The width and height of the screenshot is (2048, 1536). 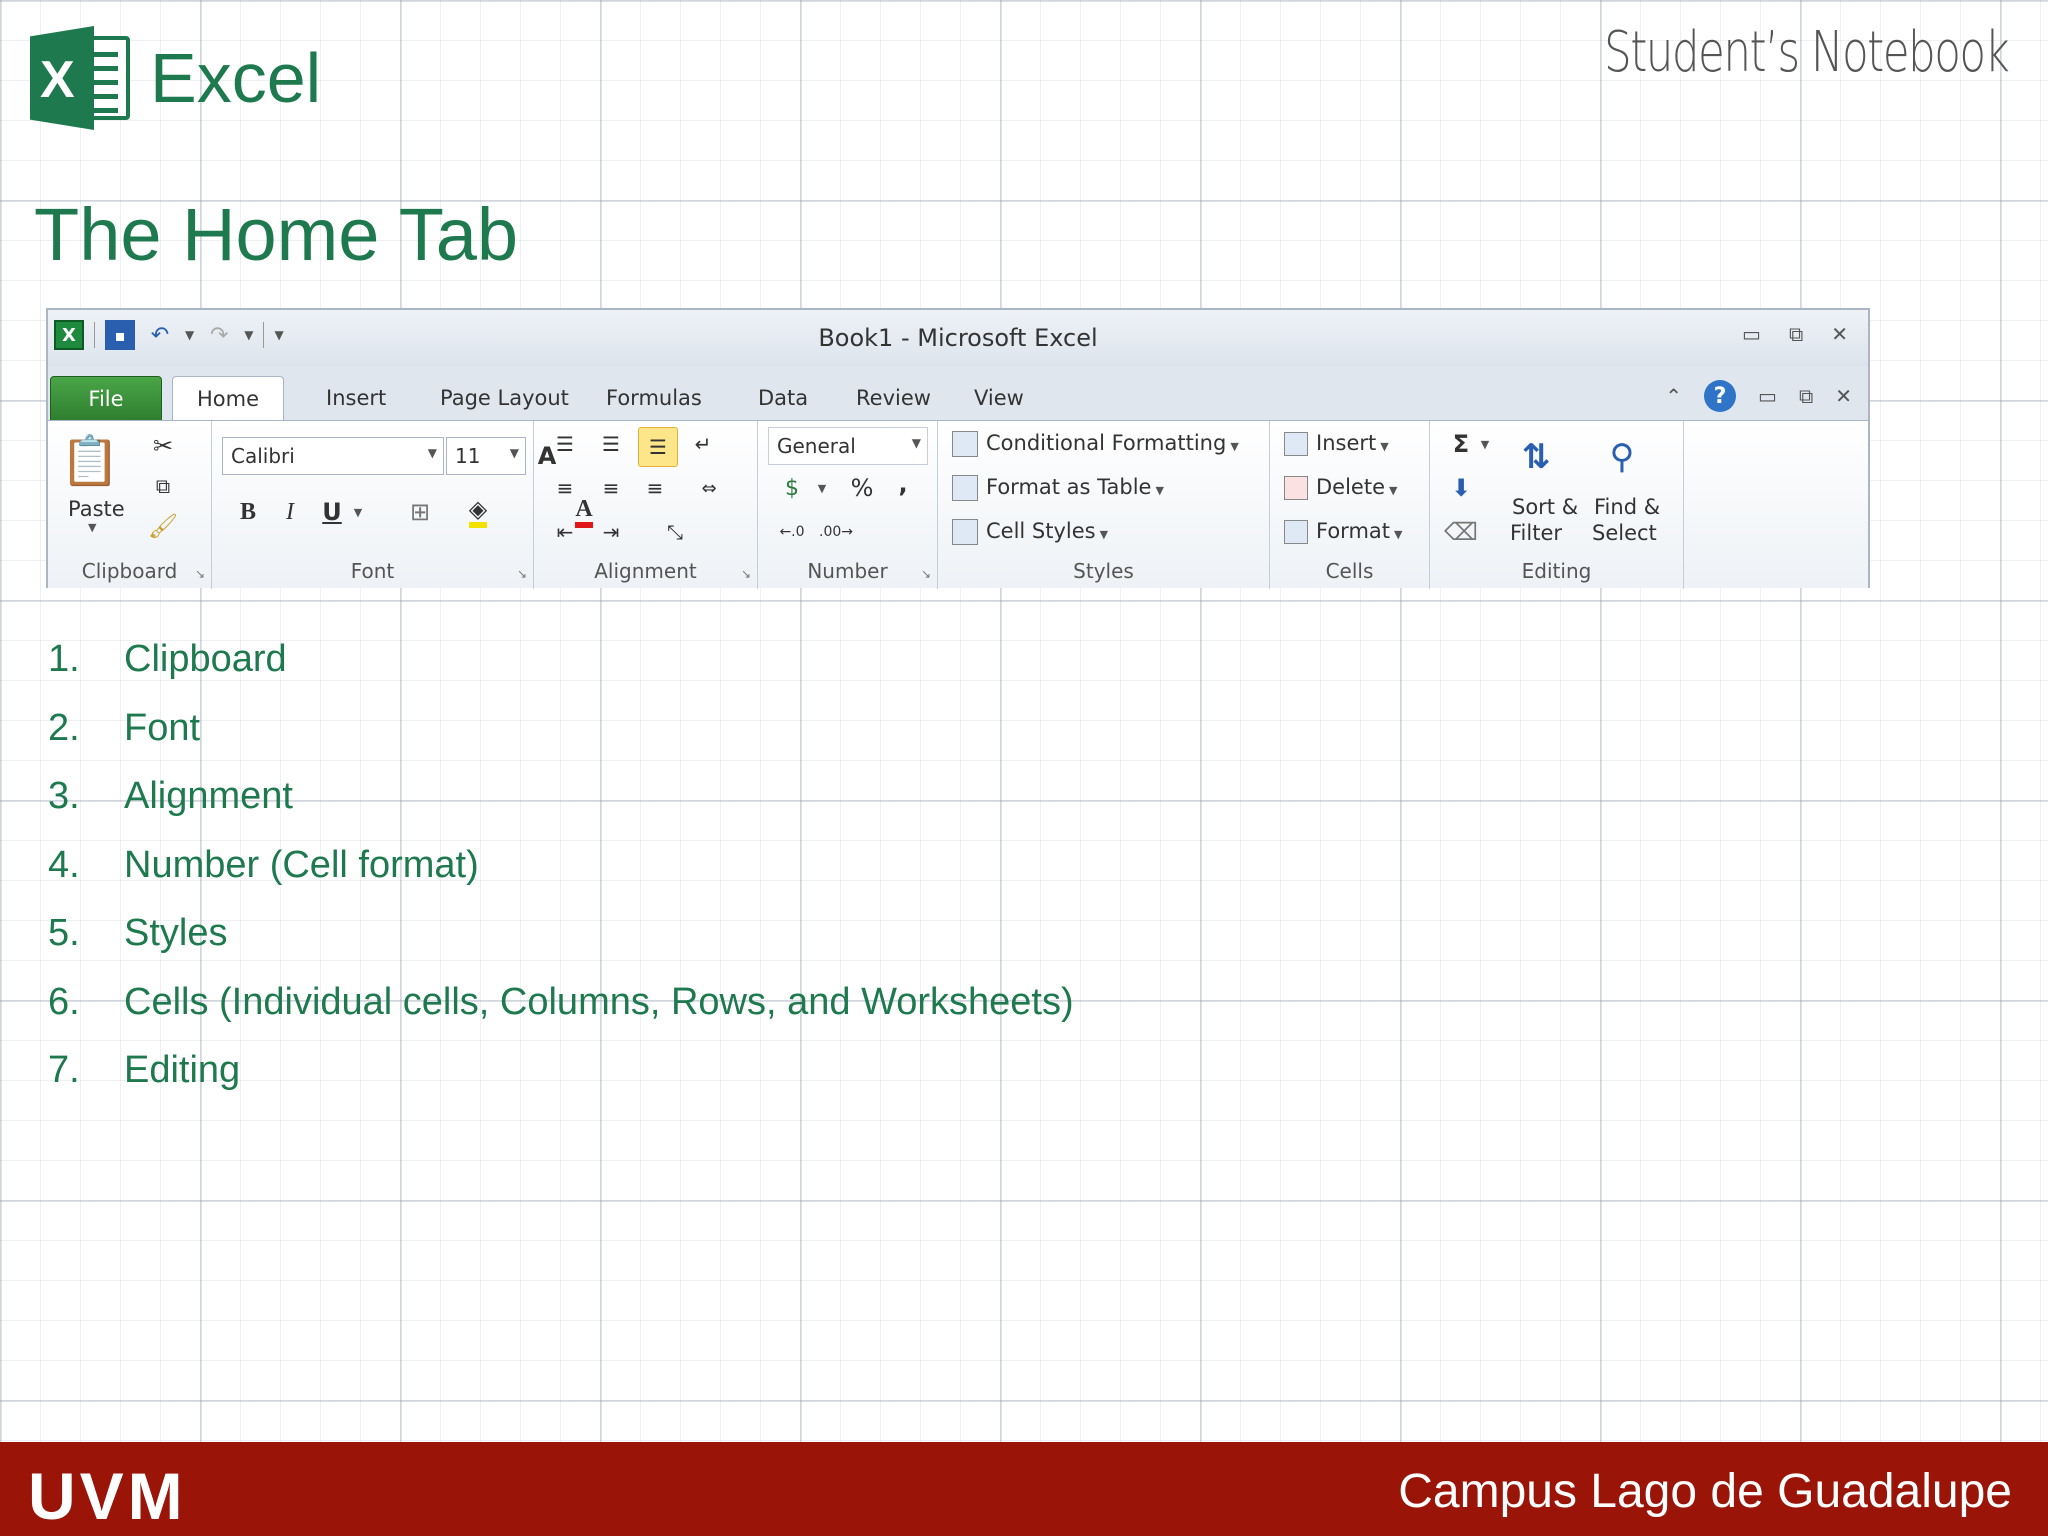 What do you see at coordinates (1350, 505) in the screenshot?
I see `group-cells: Insert ▼ Delete ▼ Format ▼ Cells` at bounding box center [1350, 505].